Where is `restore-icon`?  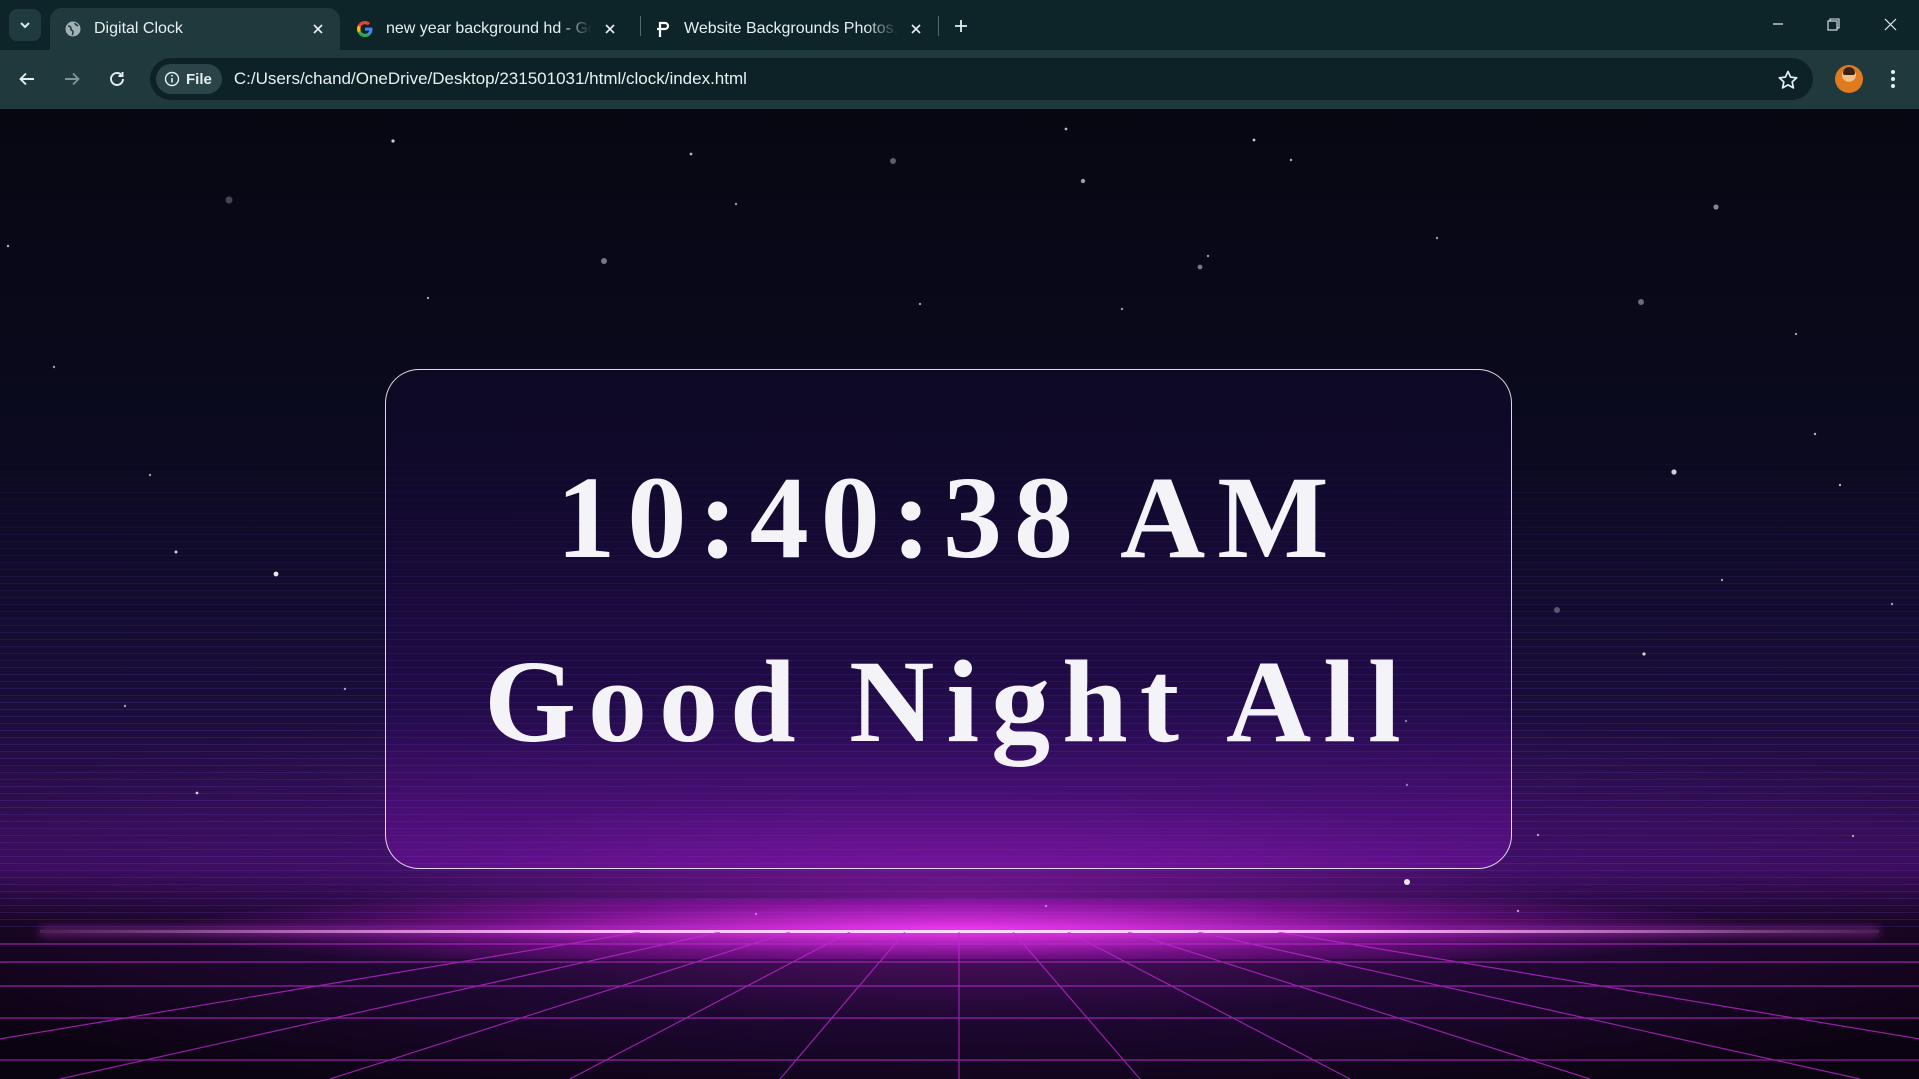
restore-icon is located at coordinates (1833, 24).